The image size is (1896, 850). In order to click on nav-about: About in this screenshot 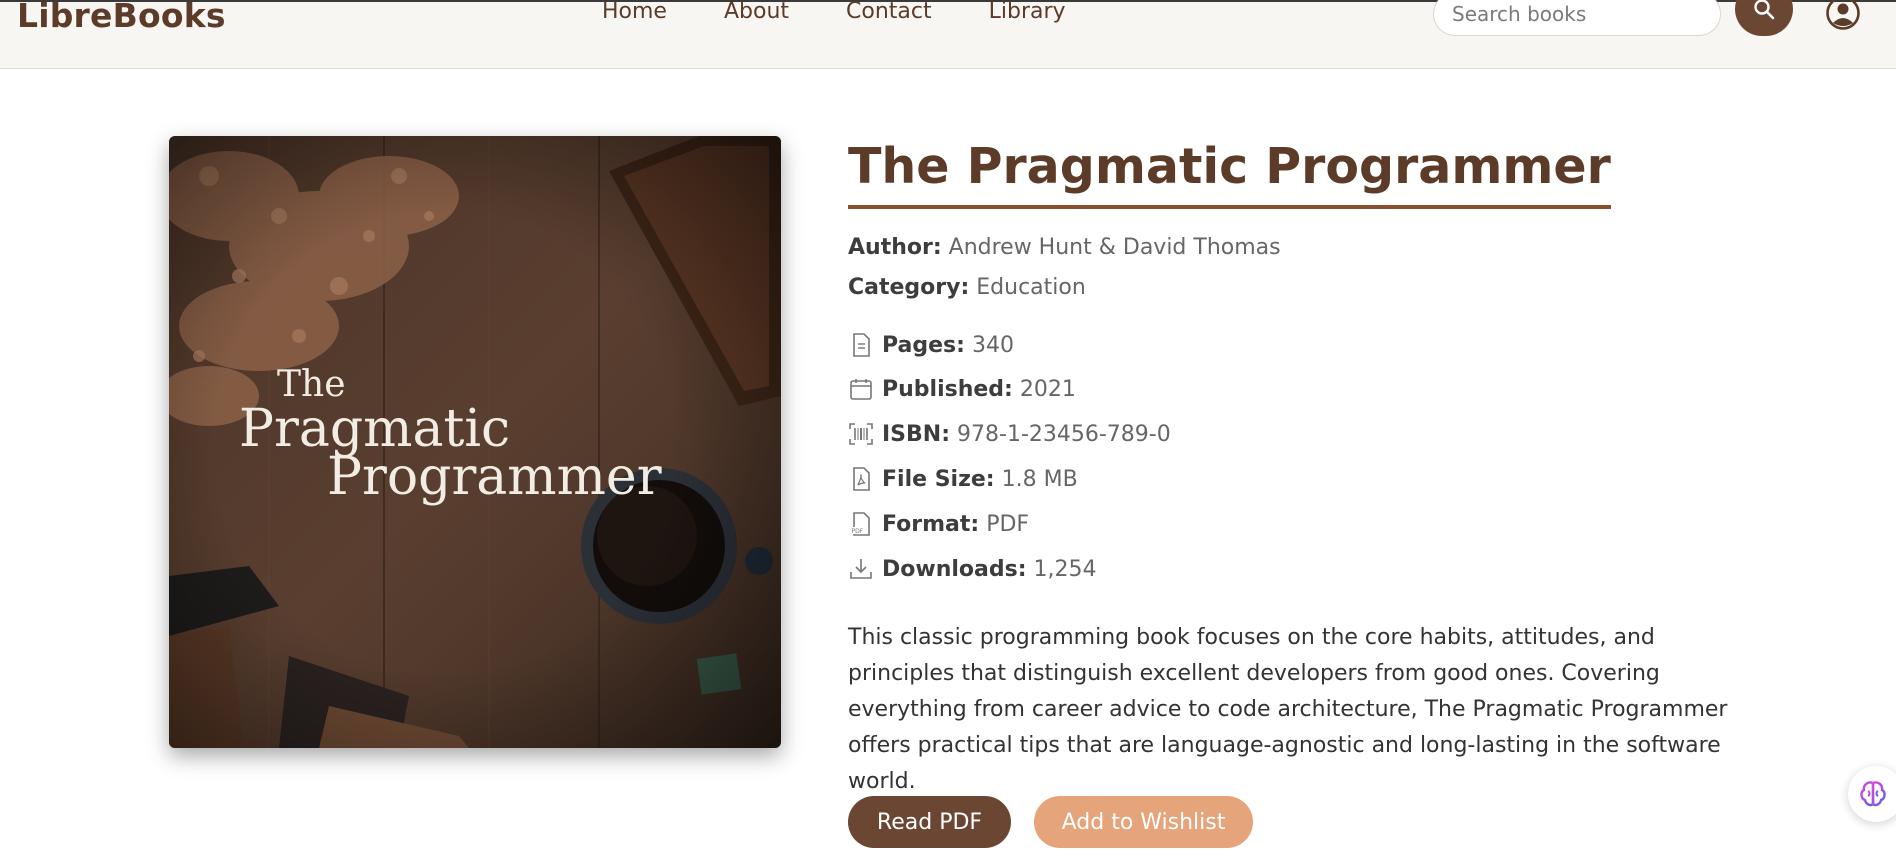, I will do `click(756, 12)`.